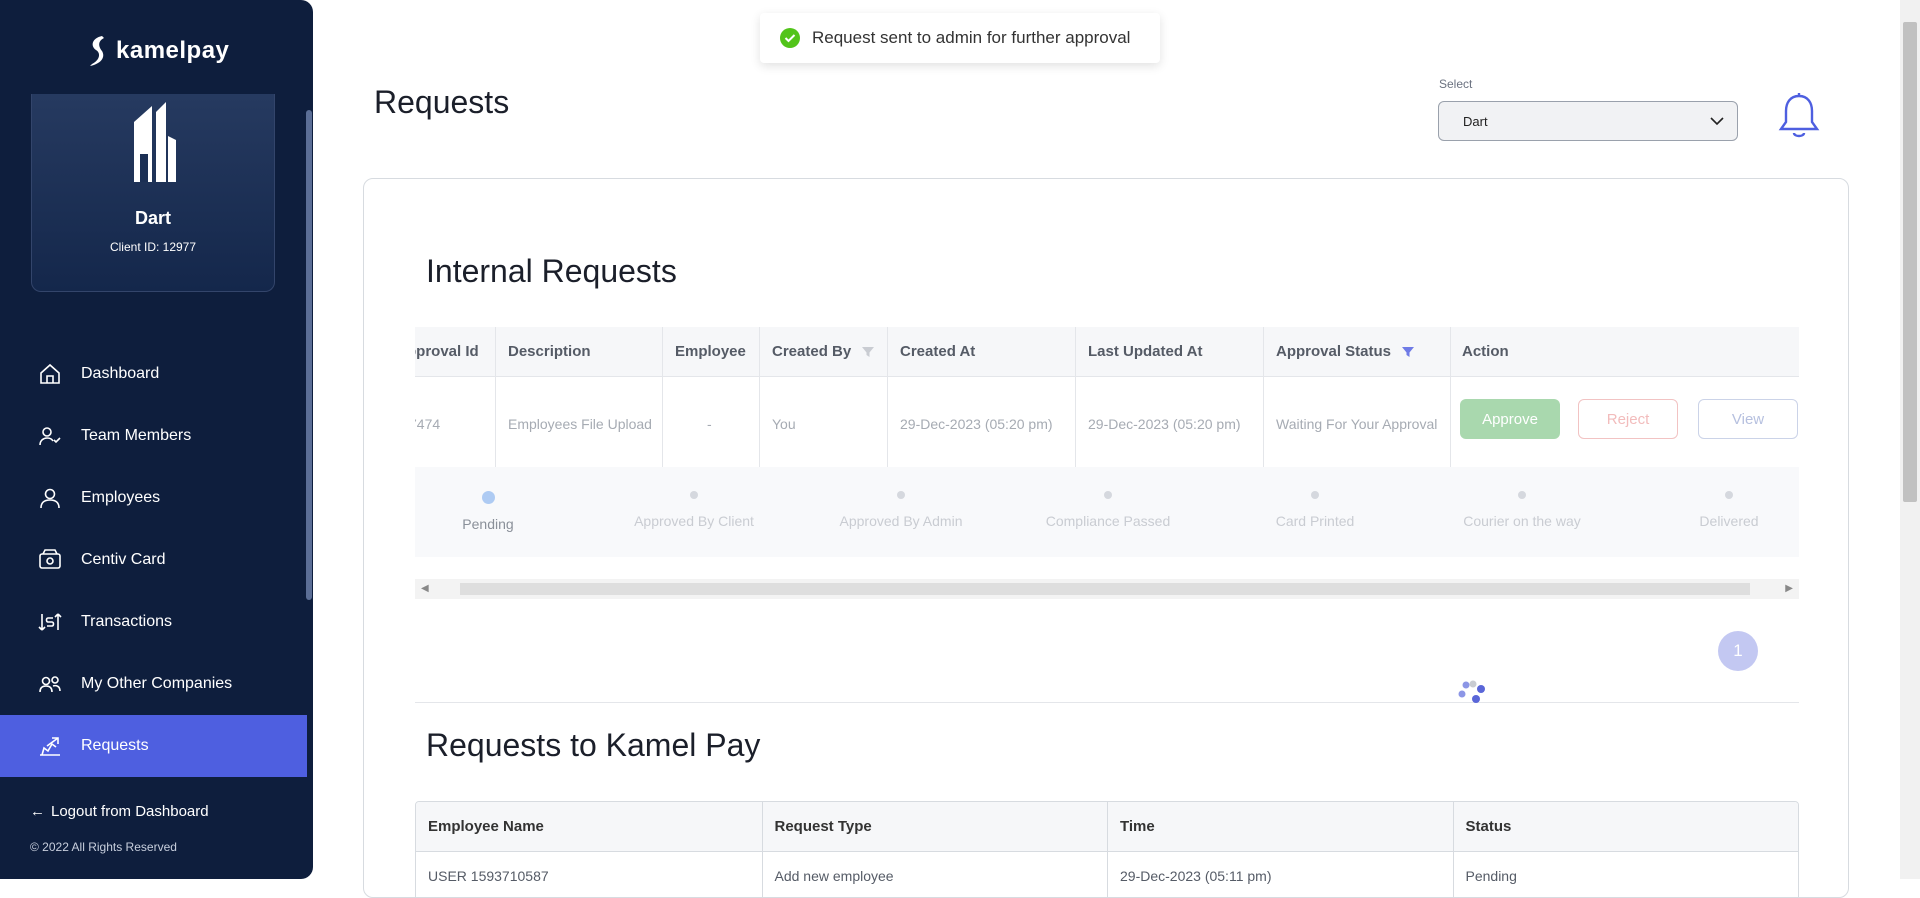 This screenshot has width=1920, height=898. I want to click on table-header: Employee Name Request Type Time Status, so click(1107, 827).